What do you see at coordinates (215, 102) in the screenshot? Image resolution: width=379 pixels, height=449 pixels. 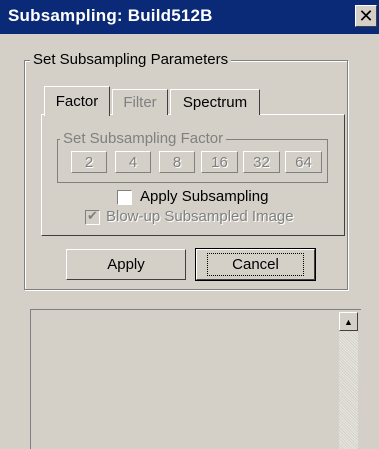 I see `tab-spectrum: Spectrum` at bounding box center [215, 102].